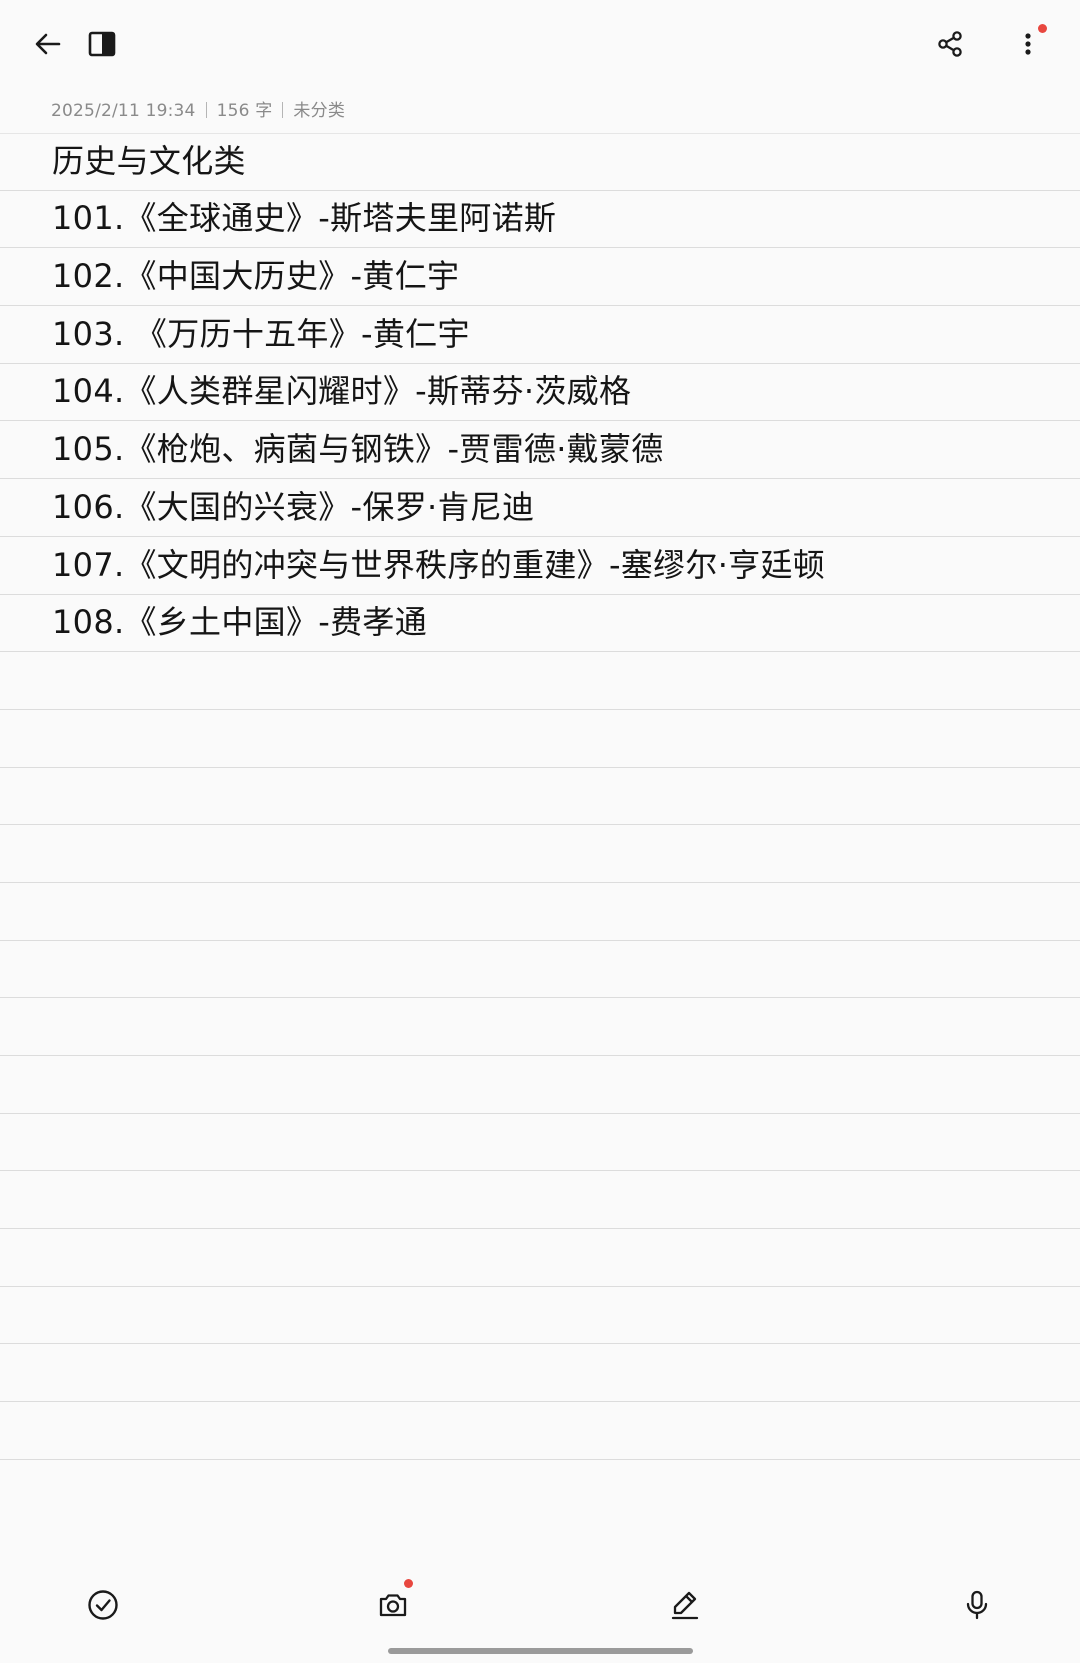 This screenshot has height=1663, width=1080. I want to click on pen-icon, so click(685, 1605).